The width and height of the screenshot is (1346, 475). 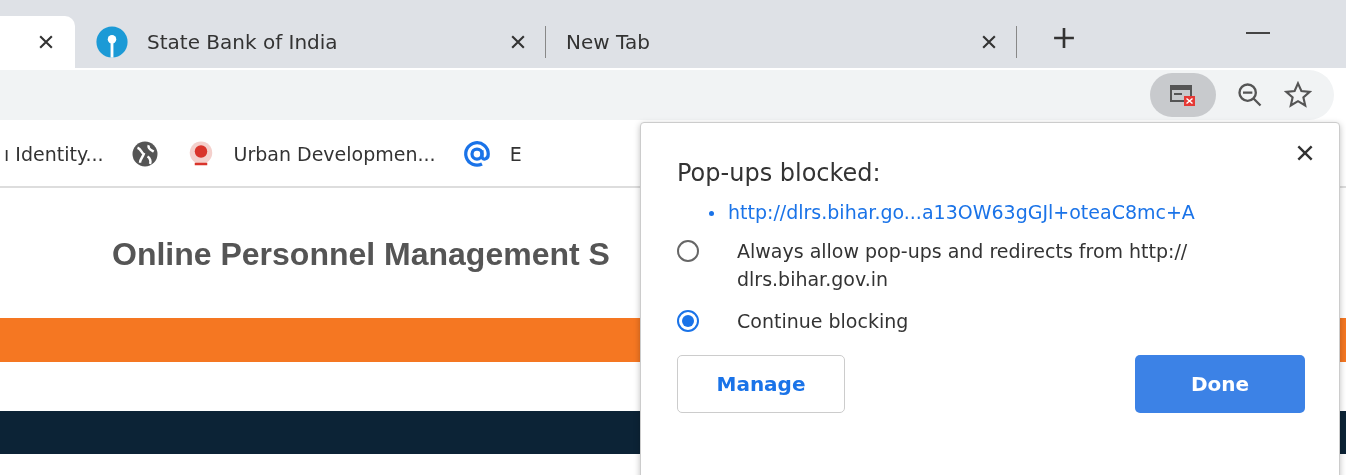 What do you see at coordinates (963, 265) in the screenshot?
I see `option-label: Always allow pop-ups and redirects from http:// dlrs.bihar.gov.in` at bounding box center [963, 265].